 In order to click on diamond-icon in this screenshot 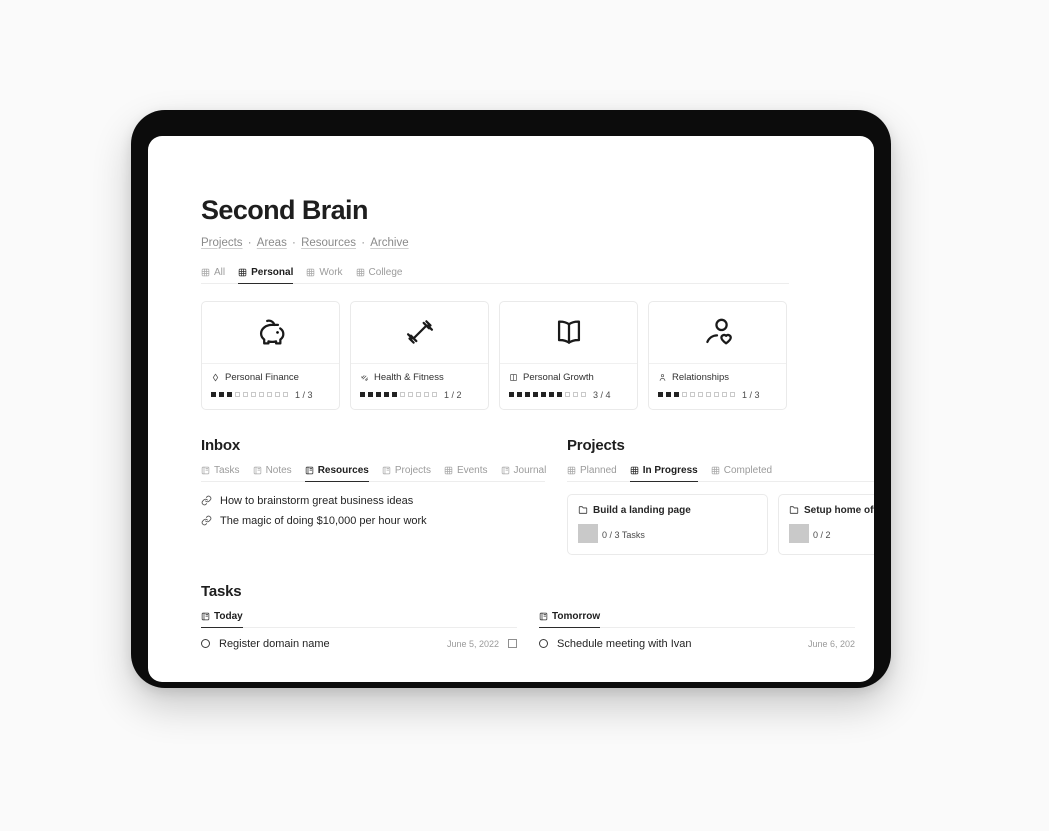, I will do `click(215, 377)`.